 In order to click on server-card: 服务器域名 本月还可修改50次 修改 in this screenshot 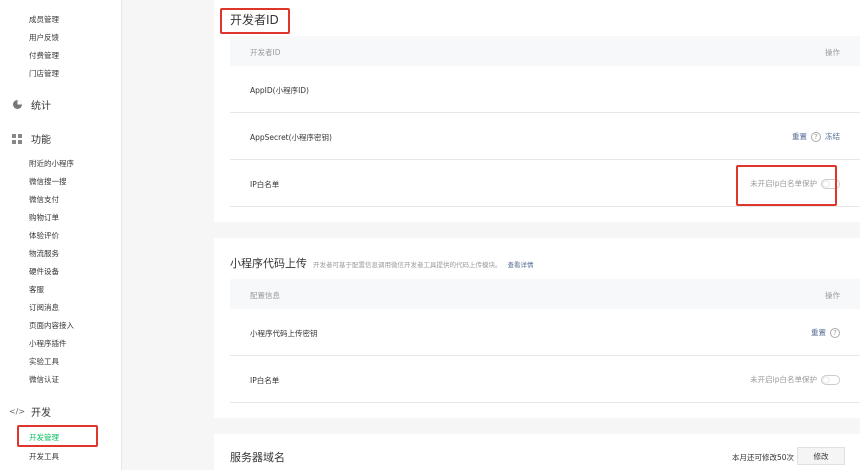, I will do `click(537, 452)`.